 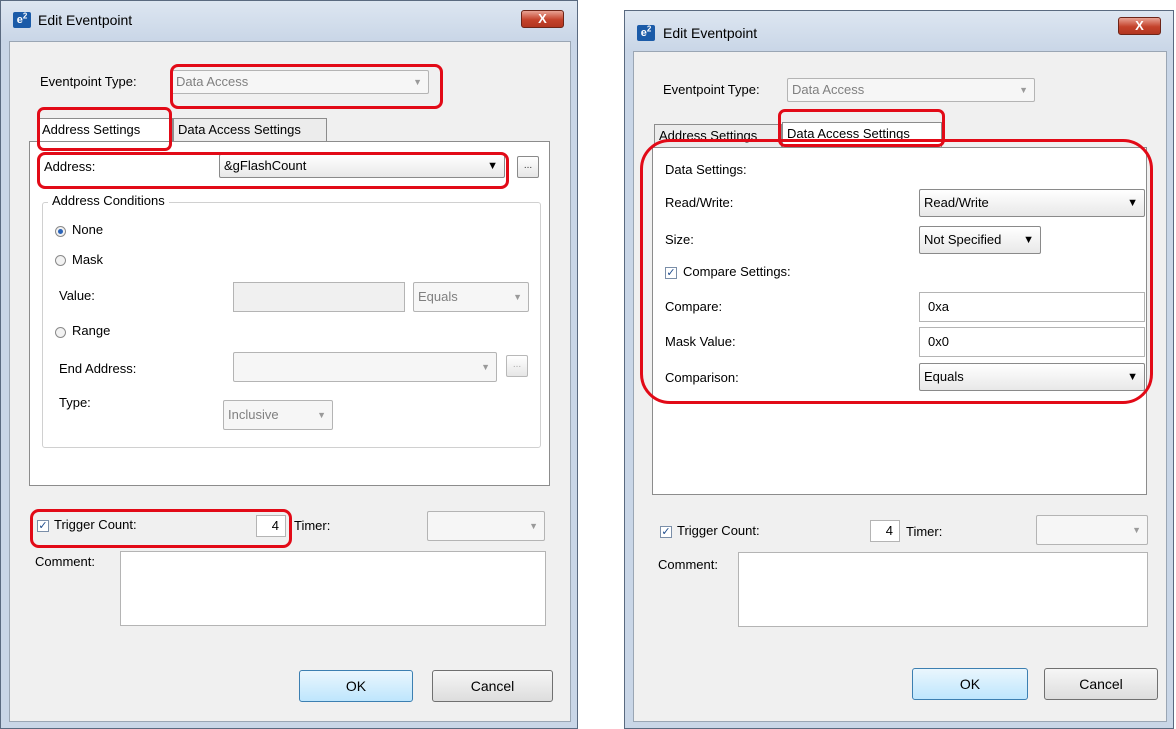 What do you see at coordinates (85, 20) in the screenshot?
I see `left-dialog-title: Edit Eventpoint` at bounding box center [85, 20].